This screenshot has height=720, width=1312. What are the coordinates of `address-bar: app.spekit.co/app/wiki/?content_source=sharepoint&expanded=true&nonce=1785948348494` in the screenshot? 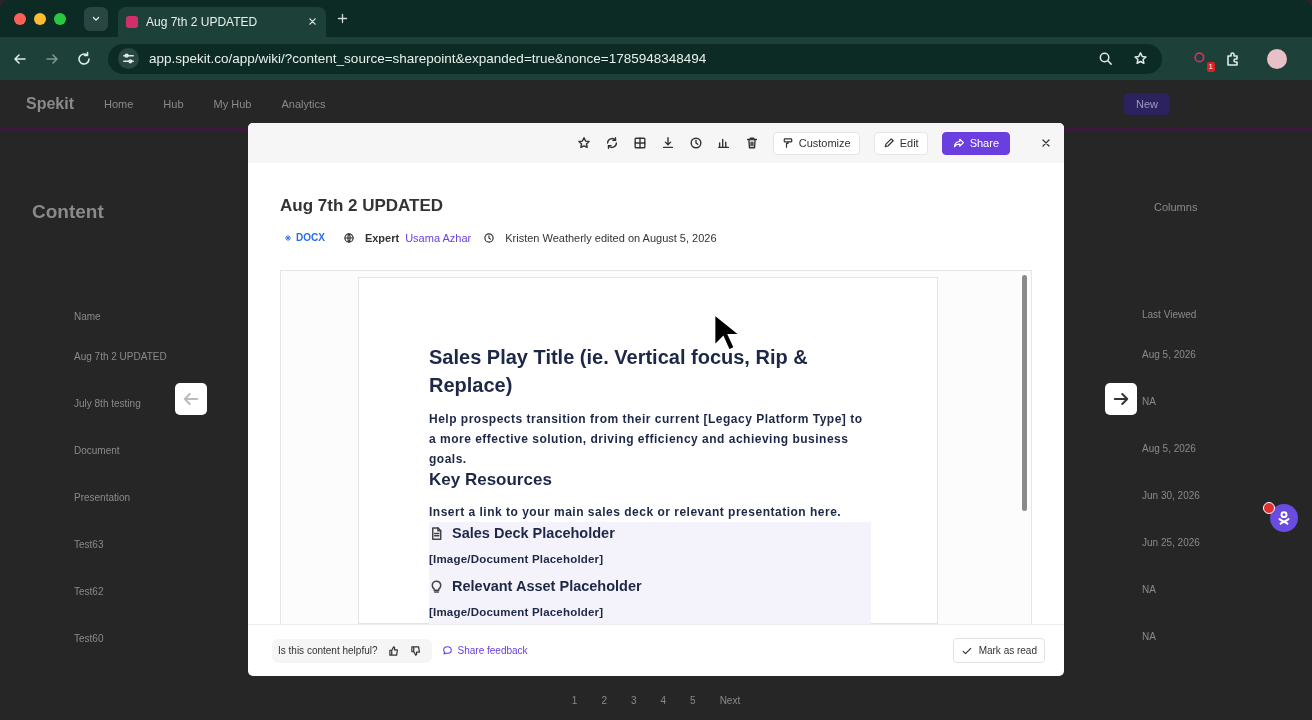 It's located at (635, 58).